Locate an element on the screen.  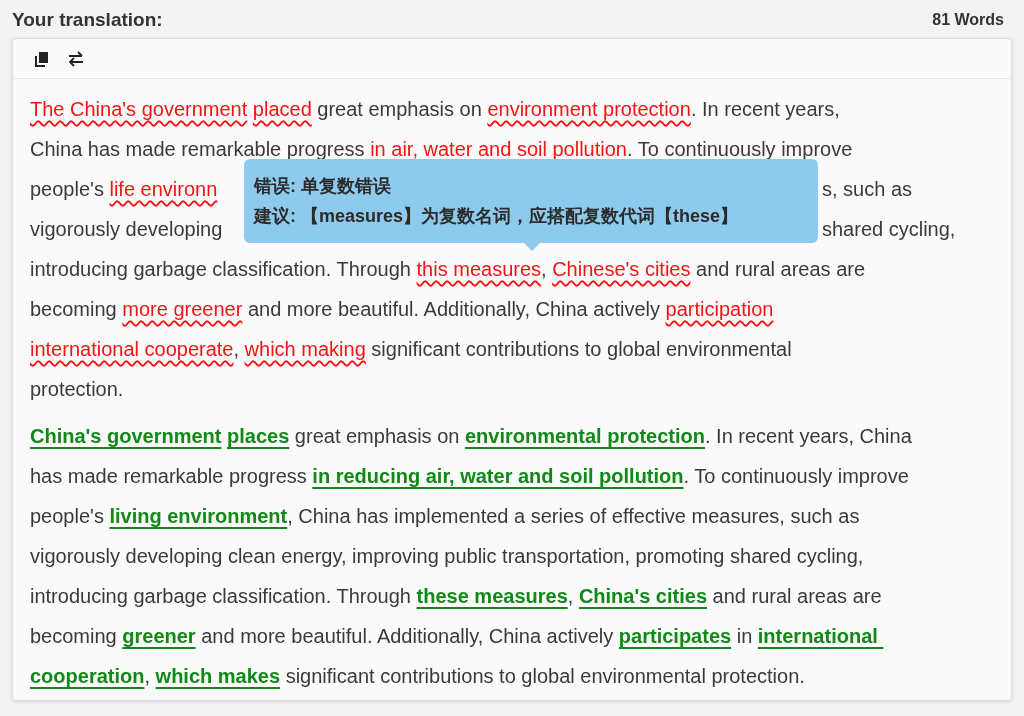
error-phrase: in air, water and soil pollution is located at coordinates (498, 149).